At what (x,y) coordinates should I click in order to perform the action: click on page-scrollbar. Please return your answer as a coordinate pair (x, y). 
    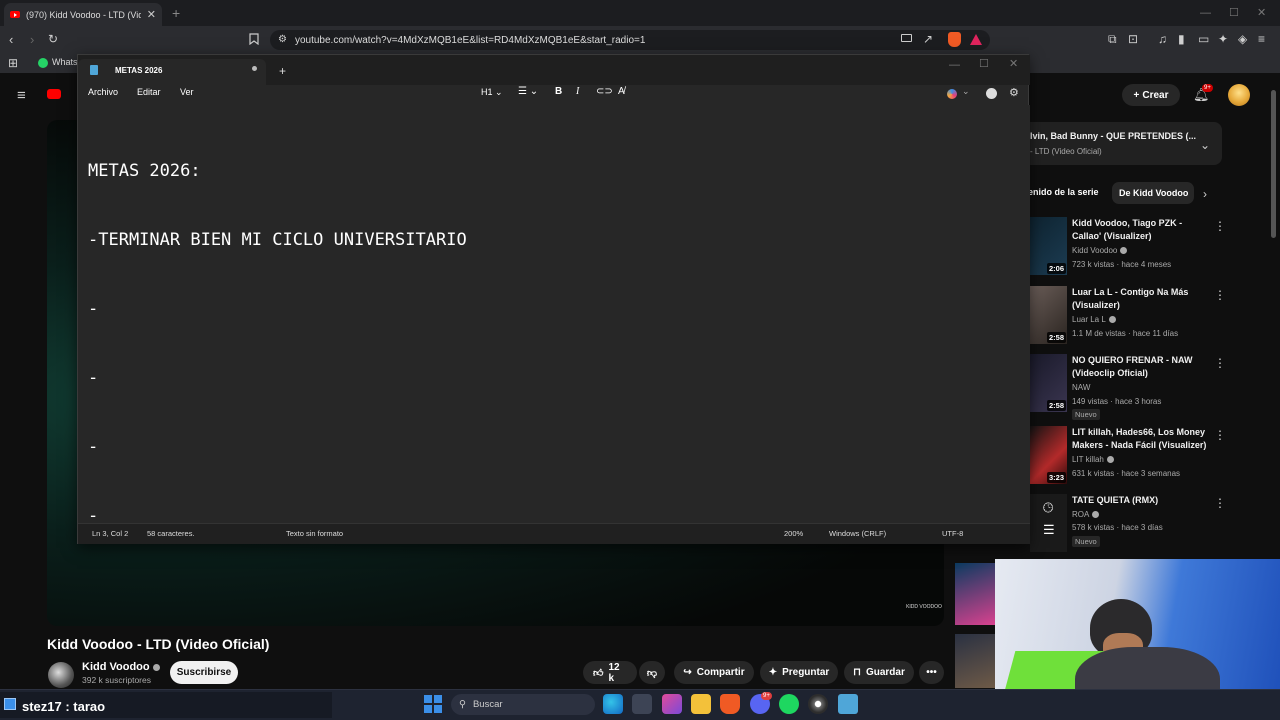
    Looking at the image, I should click on (1273, 164).